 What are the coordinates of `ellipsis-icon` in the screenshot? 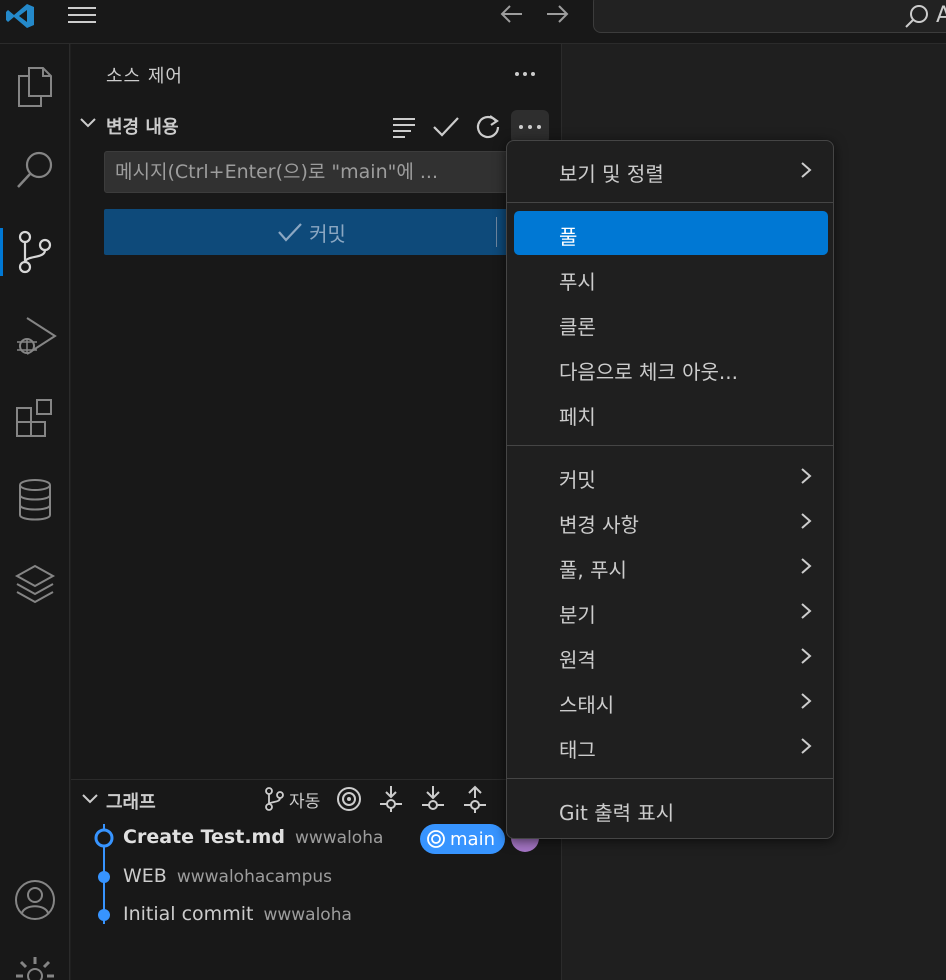 It's located at (530, 127).